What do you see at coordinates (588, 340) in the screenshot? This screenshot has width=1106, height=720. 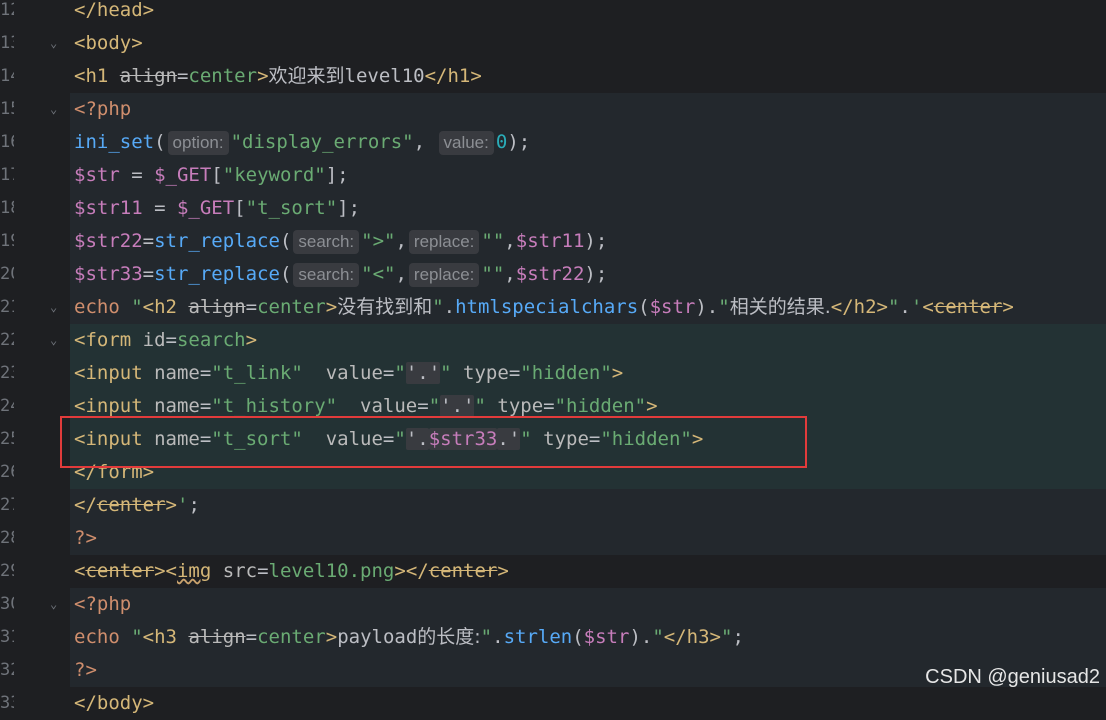 I see `code-text: <form id=search>` at bounding box center [588, 340].